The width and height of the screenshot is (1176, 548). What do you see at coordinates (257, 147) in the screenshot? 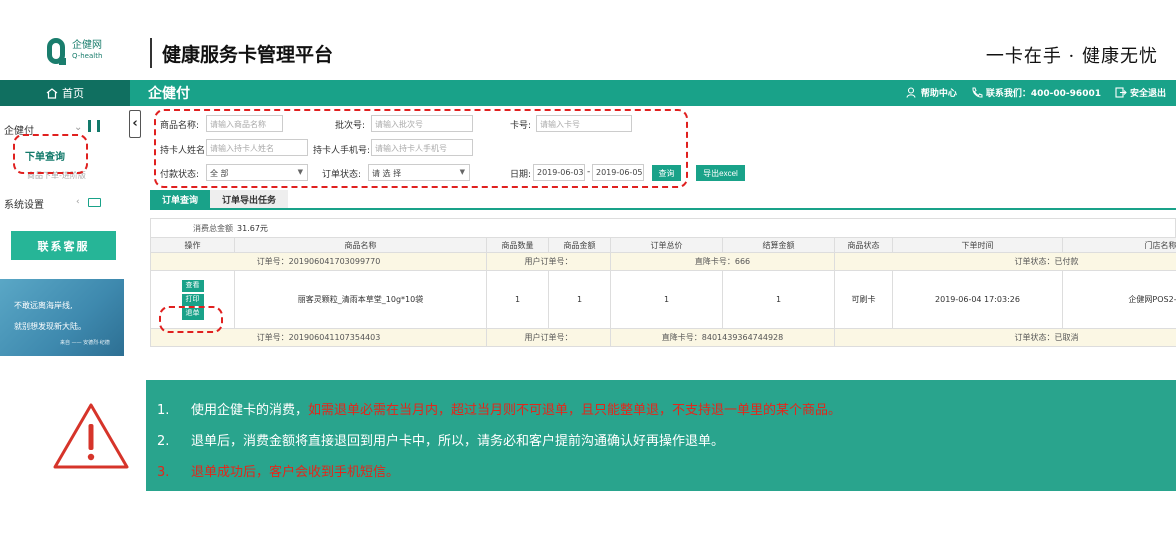
I see `holder-name-input: 请输入持卡人姓名` at bounding box center [257, 147].